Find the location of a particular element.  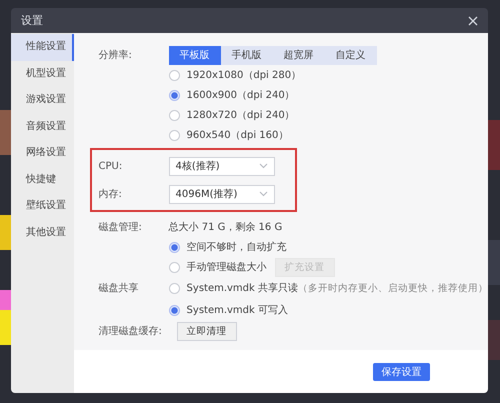

setting-label: 磁盘共享 is located at coordinates (119, 288).